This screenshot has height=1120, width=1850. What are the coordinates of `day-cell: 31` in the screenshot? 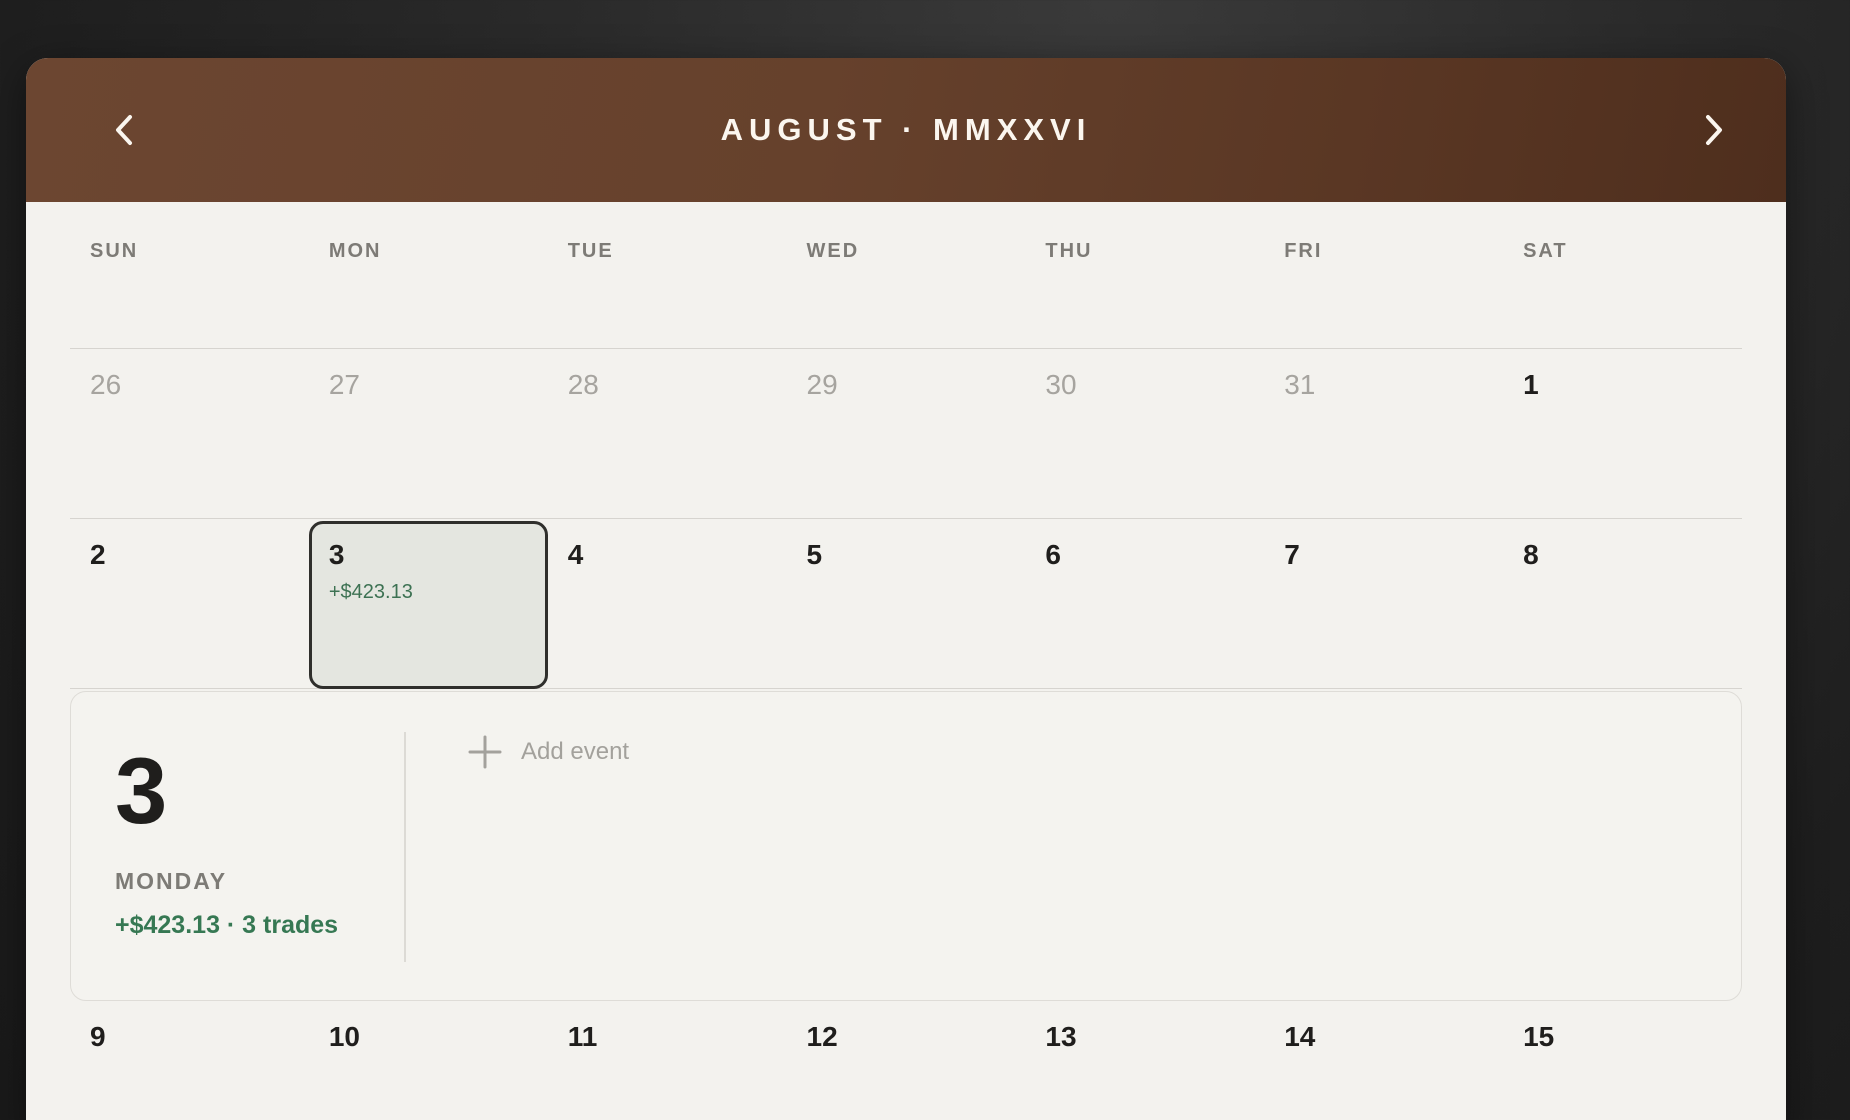 It's located at (1383, 433).